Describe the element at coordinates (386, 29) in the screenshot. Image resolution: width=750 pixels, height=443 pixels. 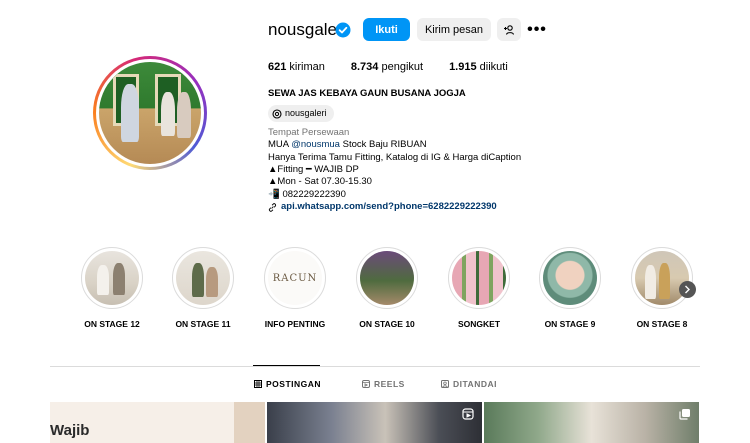
I see `follow-button: Ikuti` at that location.